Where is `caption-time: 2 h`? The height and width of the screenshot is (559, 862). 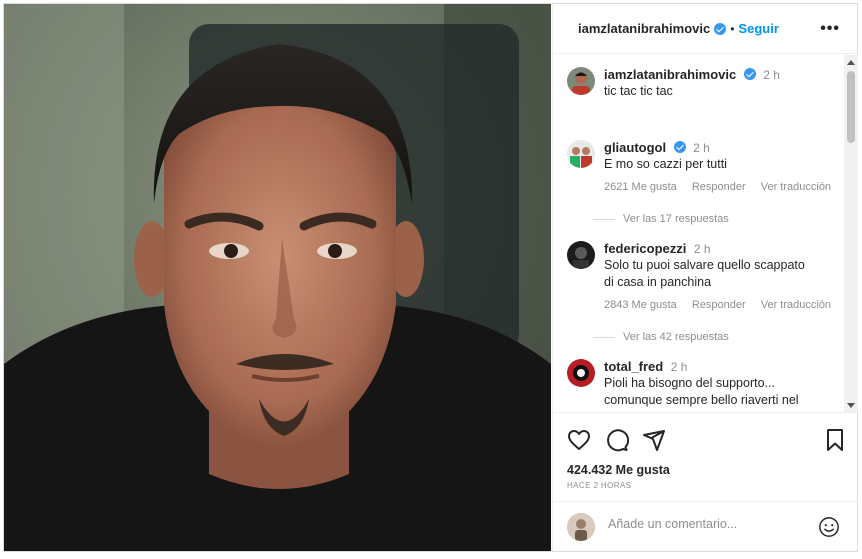 caption-time: 2 h is located at coordinates (771, 75).